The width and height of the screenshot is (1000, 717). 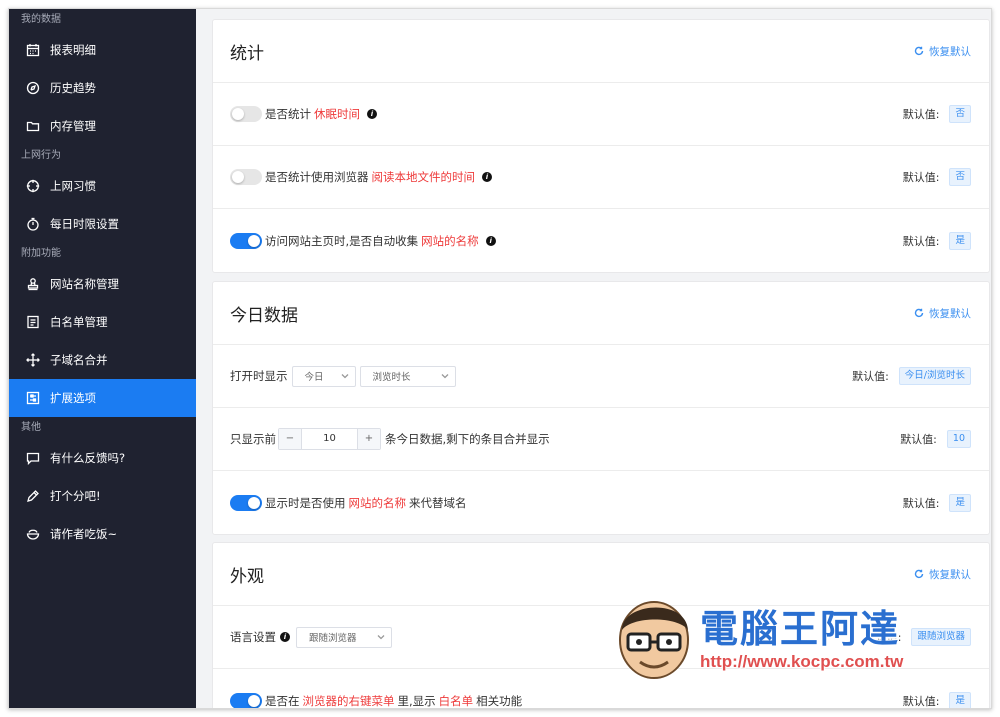 I want to click on setting-text: 显示时是否使用, so click(x=305, y=502).